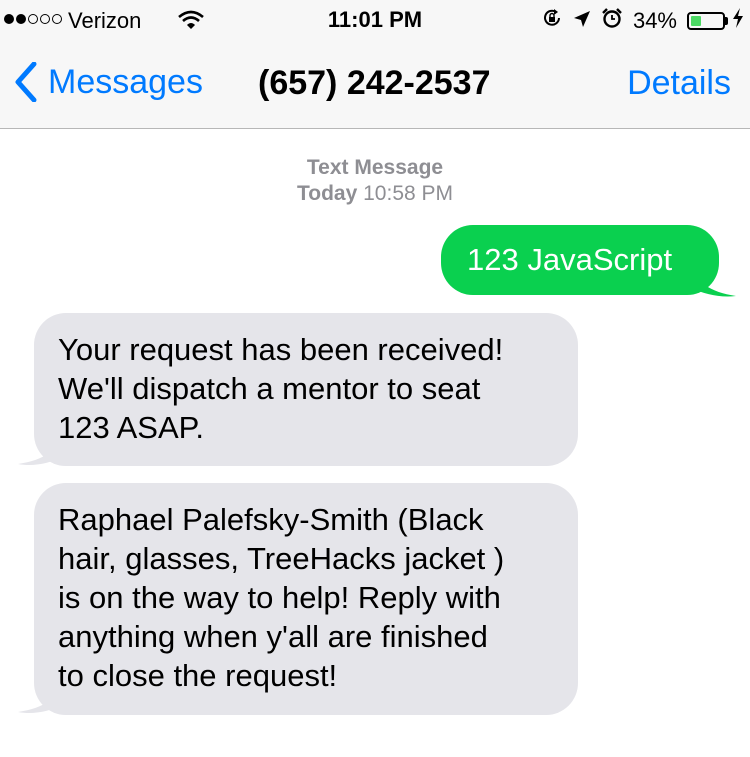 This screenshot has width=750, height=757. What do you see at coordinates (375, 20) in the screenshot?
I see `status-bar: Verizon 11:01 PM 34%` at bounding box center [375, 20].